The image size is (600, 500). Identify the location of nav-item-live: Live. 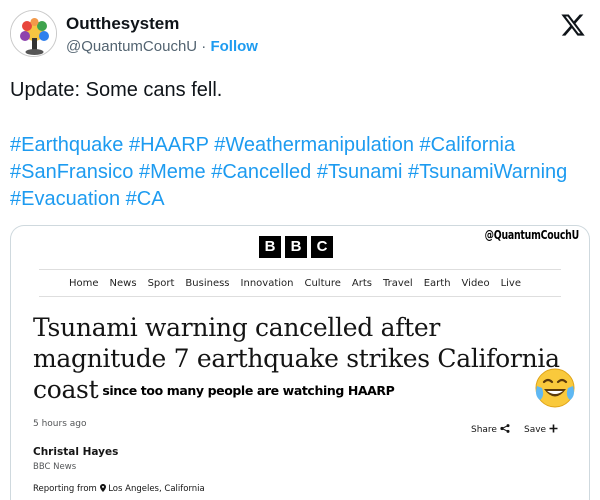
(510, 283).